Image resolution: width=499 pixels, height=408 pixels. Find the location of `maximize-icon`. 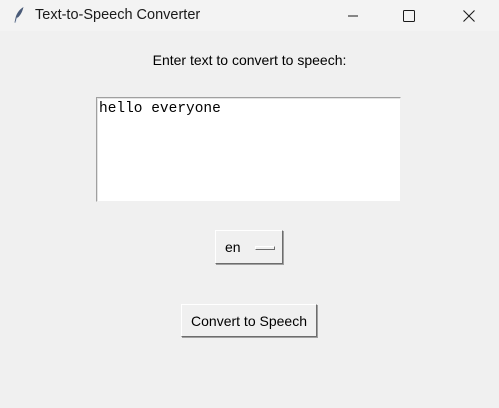

maximize-icon is located at coordinates (409, 15).